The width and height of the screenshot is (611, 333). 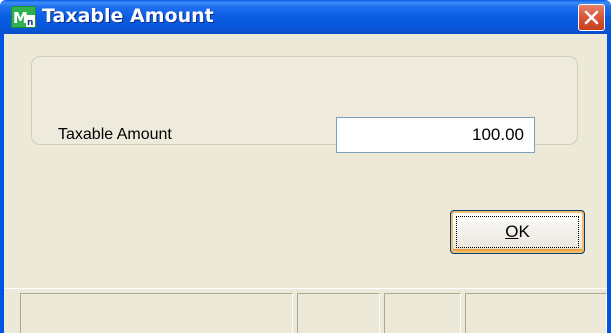 I want to click on ok-button: OK, so click(x=517, y=232).